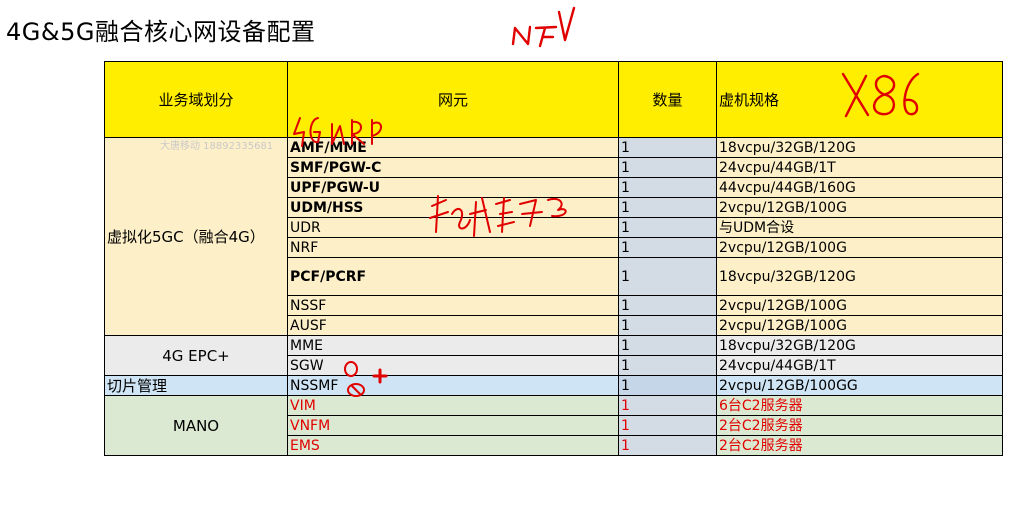 Image resolution: width=1010 pixels, height=507 pixels. I want to click on header-row: 业务域划分 网元 数量 虚机规格, so click(553, 99).